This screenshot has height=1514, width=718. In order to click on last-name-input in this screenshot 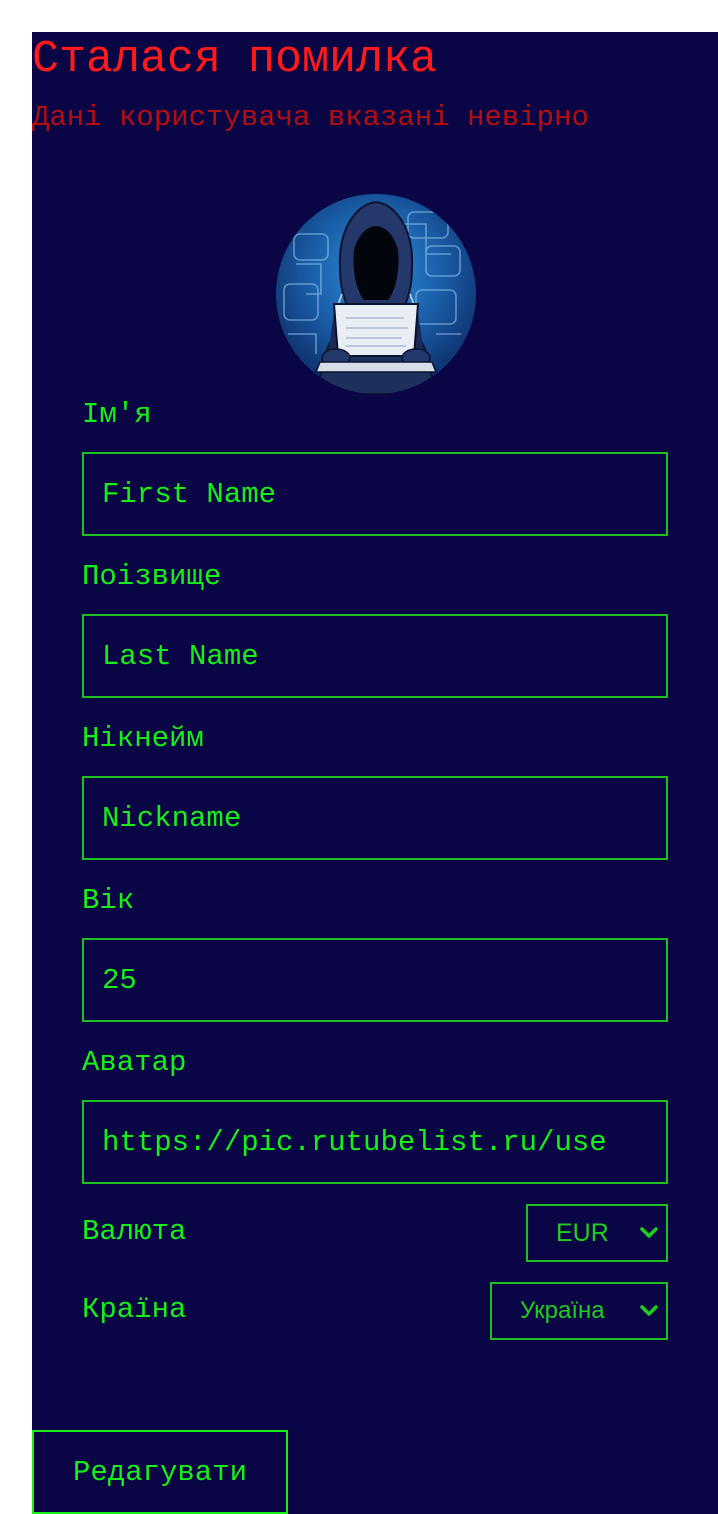, I will do `click(375, 656)`.